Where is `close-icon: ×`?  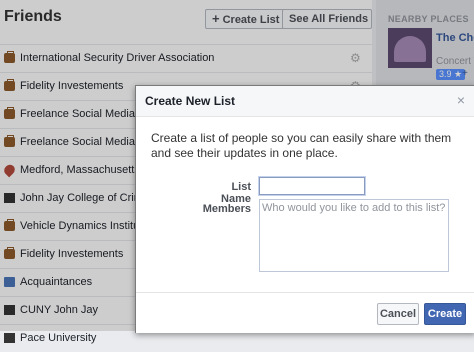
close-icon: × is located at coordinates (461, 100).